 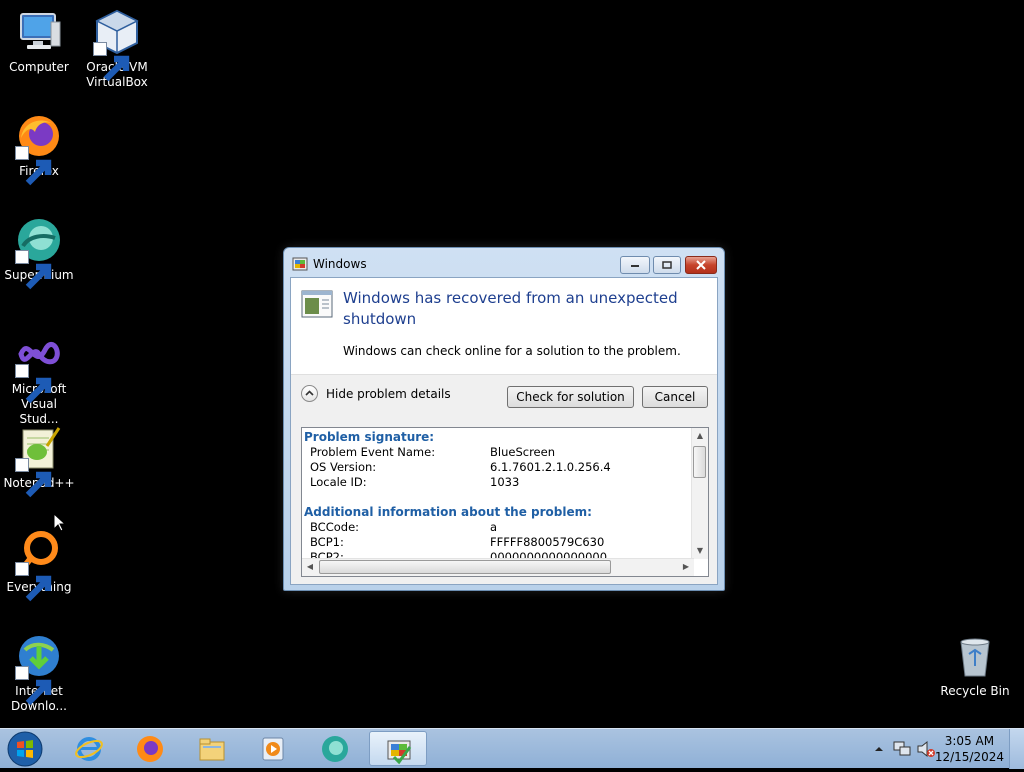 I want to click on dialog-titlebar: Windows, so click(x=504, y=263).